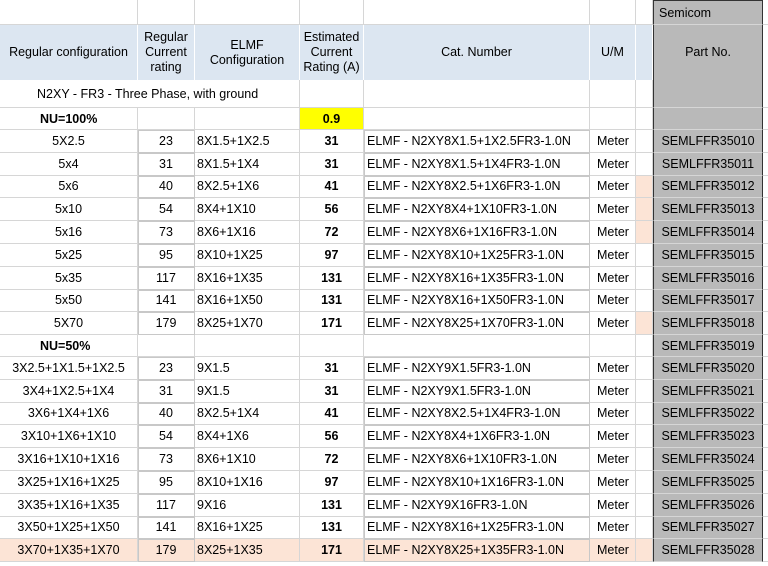  What do you see at coordinates (708, 414) in the screenshot?
I see `part-number-cell: SEMLFFR35022` at bounding box center [708, 414].